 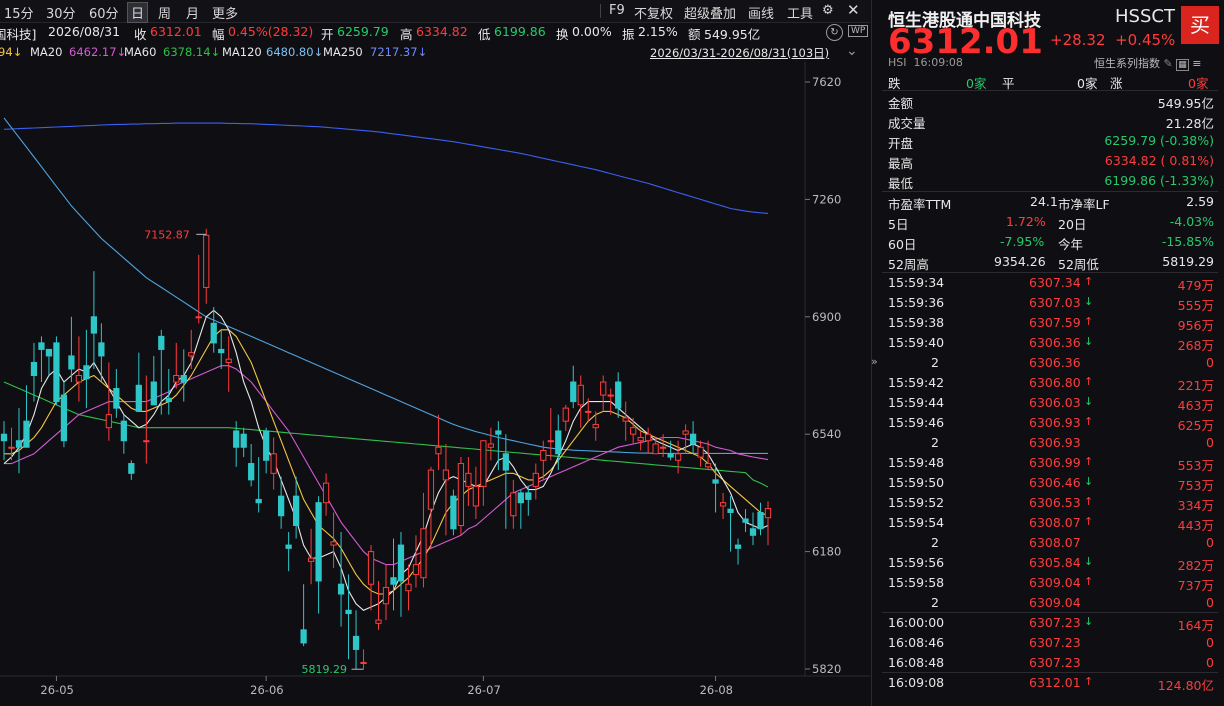 What do you see at coordinates (1050, 682) in the screenshot?
I see `tick-row: 16:09:08 6312.01 ↑ 124.80亿` at bounding box center [1050, 682].